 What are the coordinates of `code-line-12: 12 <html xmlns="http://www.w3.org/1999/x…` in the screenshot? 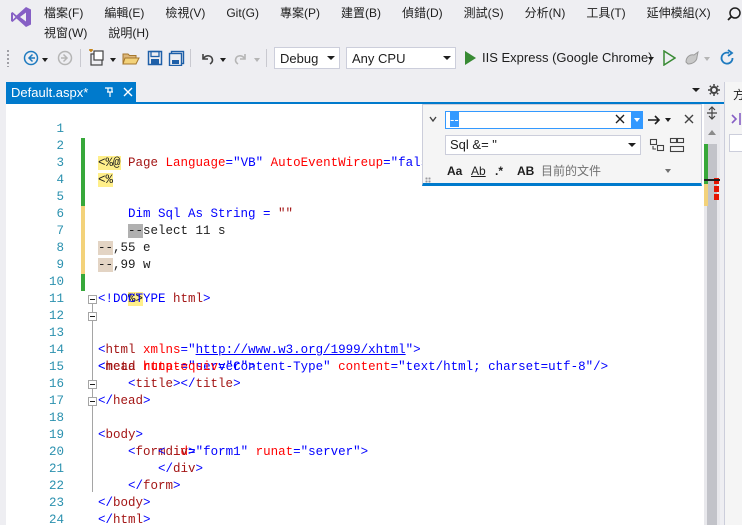 It's located at (355, 324).